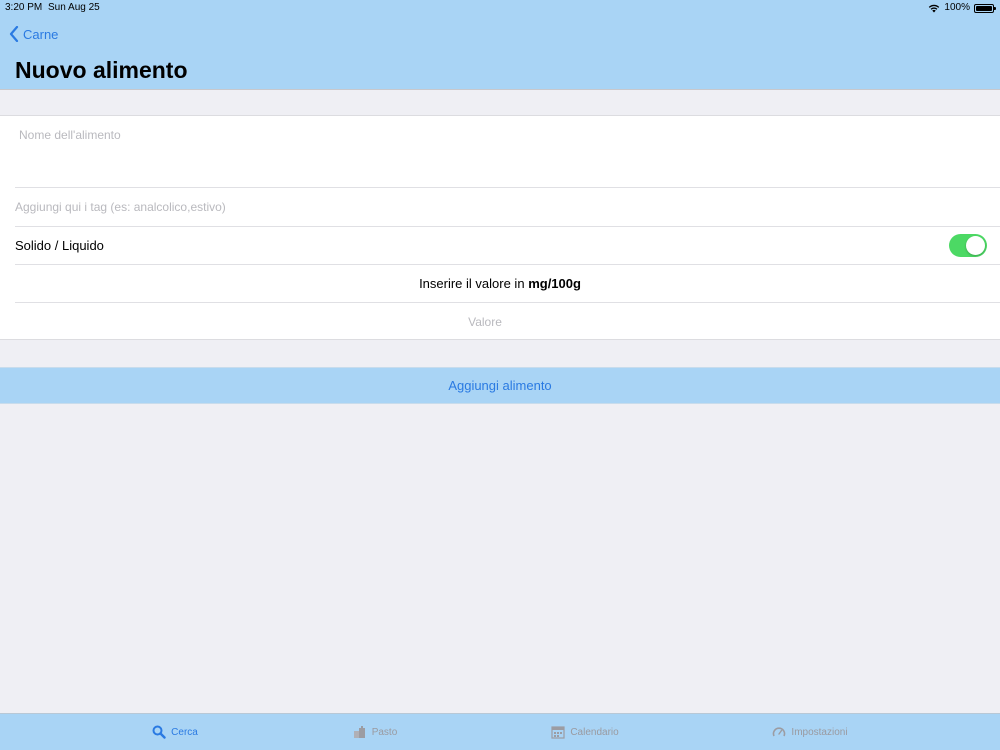  What do you see at coordinates (500, 385) in the screenshot?
I see `add-food-button: Aggiungi alimento` at bounding box center [500, 385].